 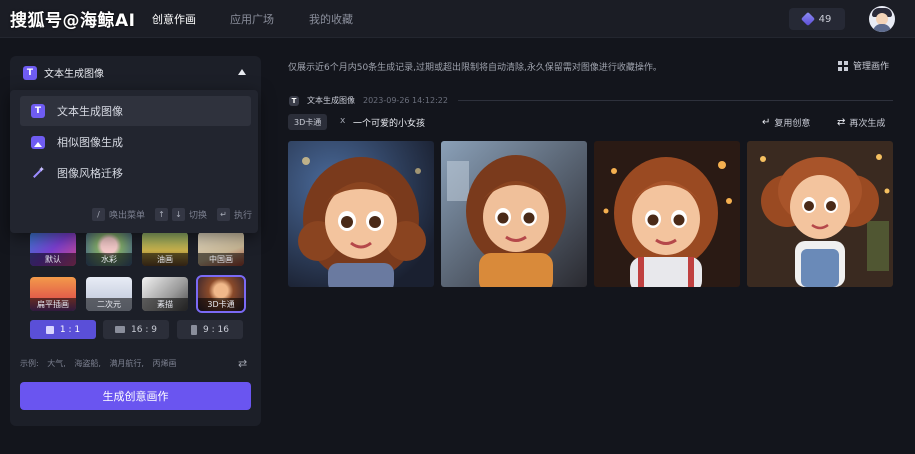 I want to click on record-timestamp: 2023-09-26 14:12:22, so click(x=405, y=100).